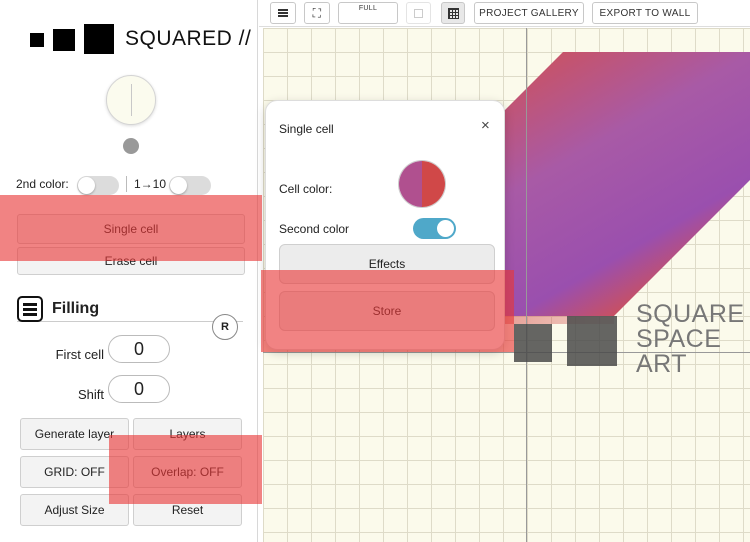 This screenshot has width=750, height=542. I want to click on app-title: SQUARED //, so click(188, 38).